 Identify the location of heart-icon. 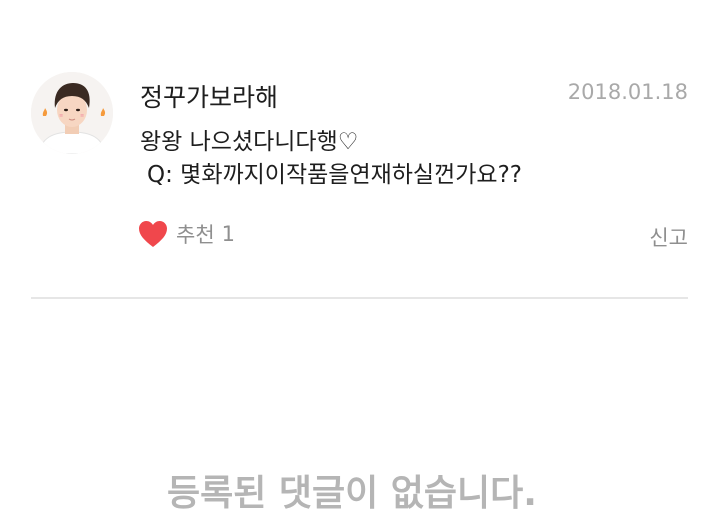
(153, 234).